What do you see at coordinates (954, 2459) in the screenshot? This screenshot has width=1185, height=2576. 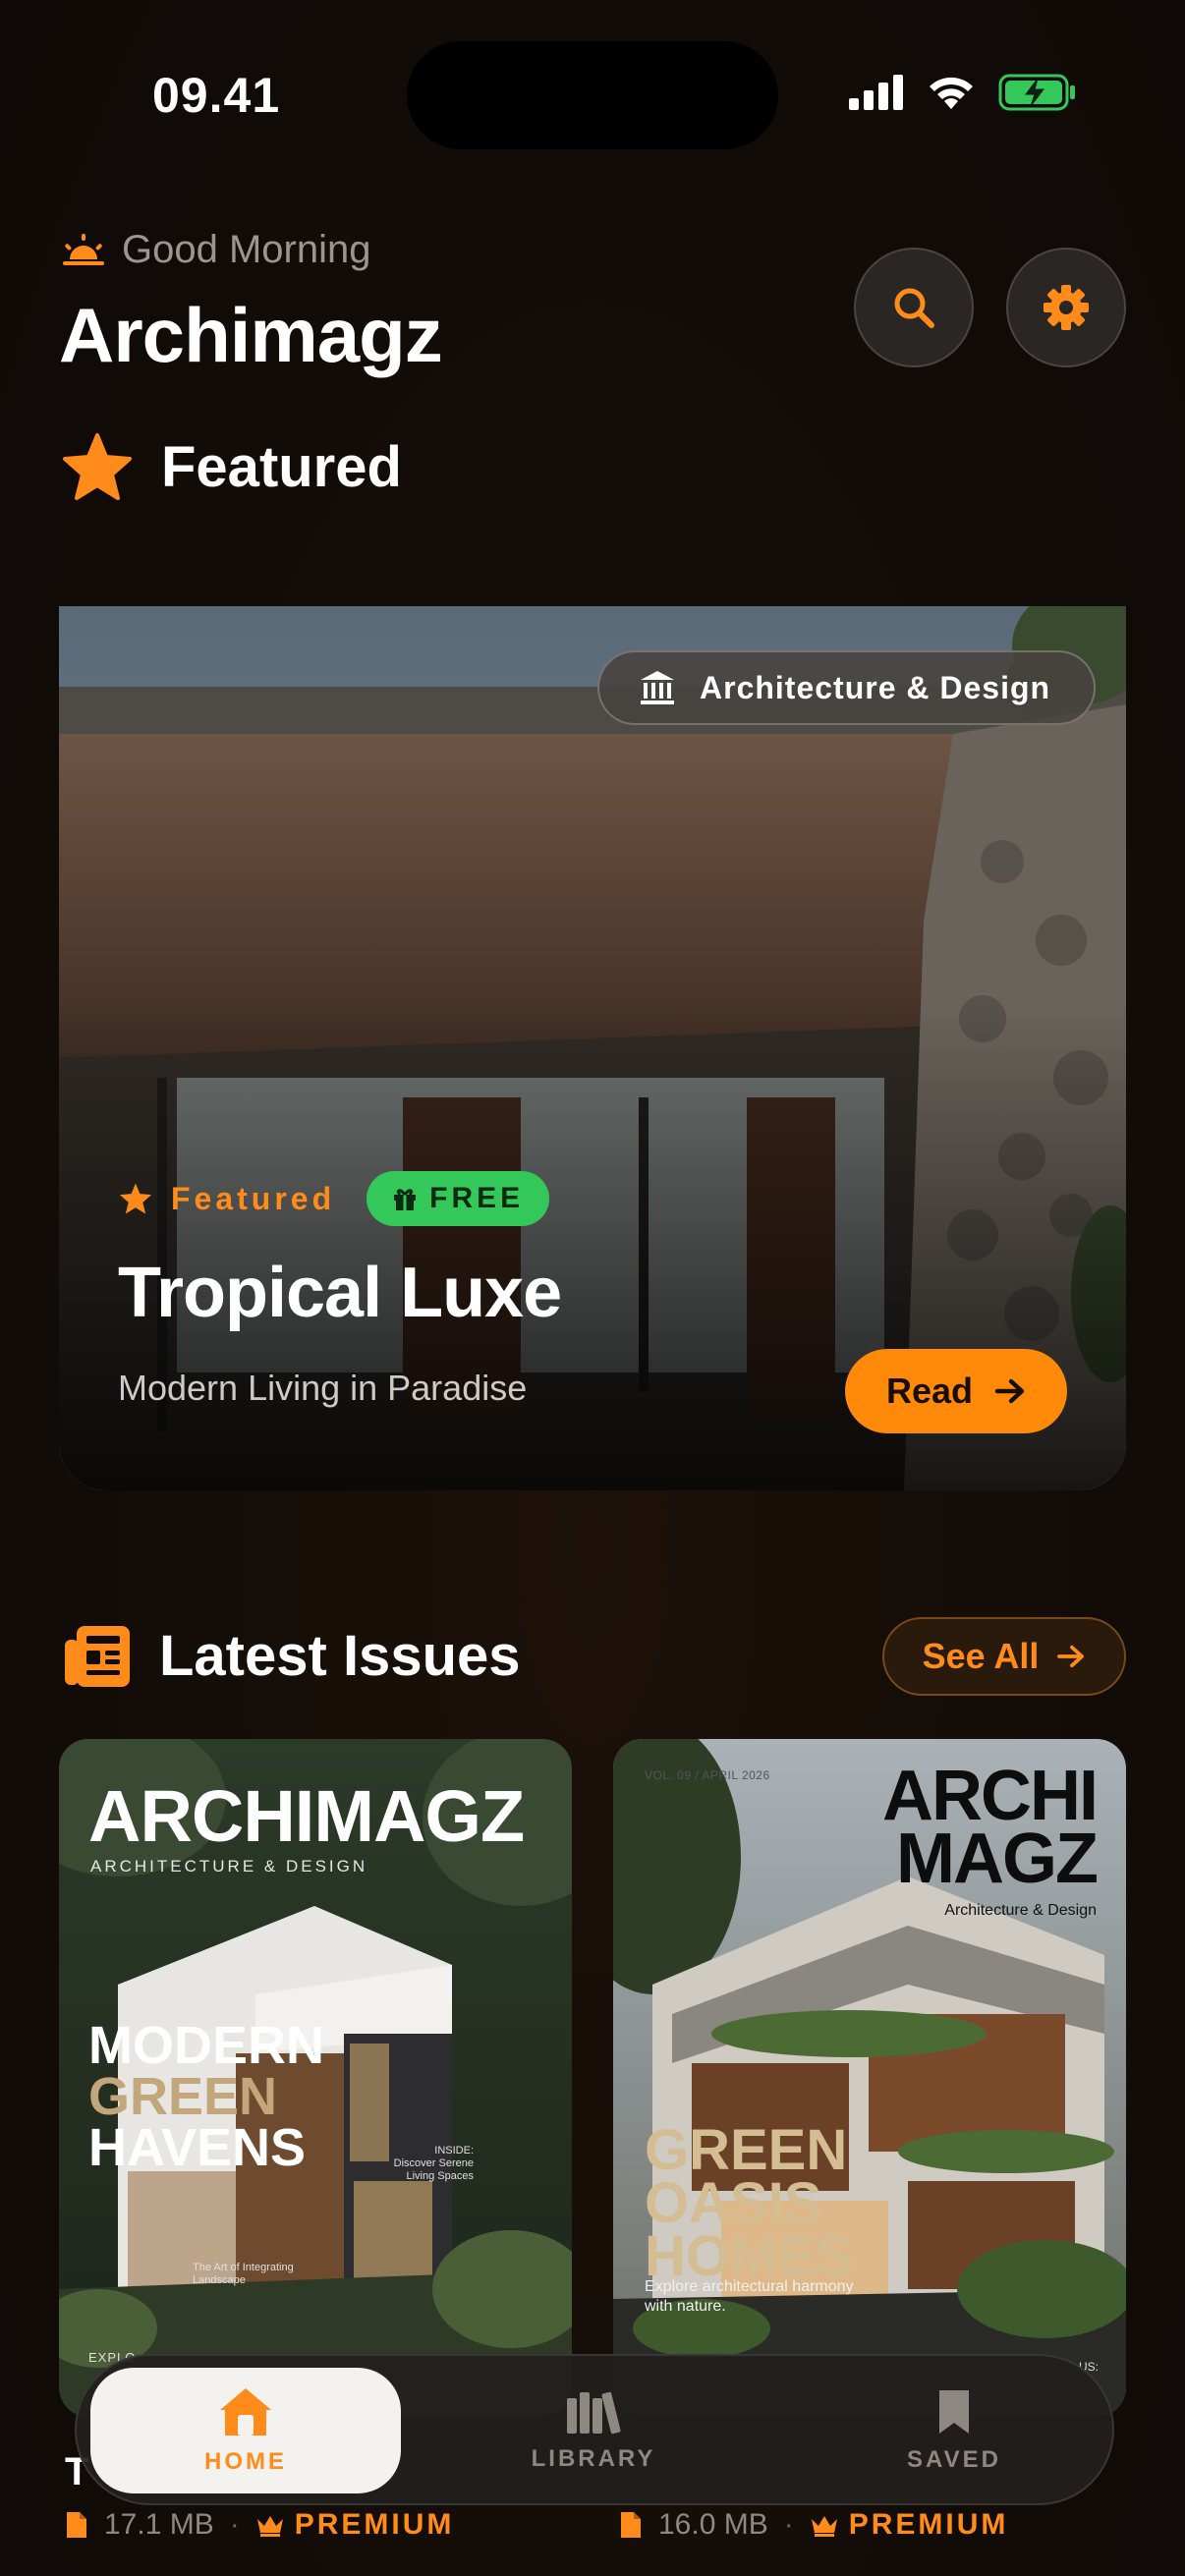 I see `tab-saved-label: SAVED` at bounding box center [954, 2459].